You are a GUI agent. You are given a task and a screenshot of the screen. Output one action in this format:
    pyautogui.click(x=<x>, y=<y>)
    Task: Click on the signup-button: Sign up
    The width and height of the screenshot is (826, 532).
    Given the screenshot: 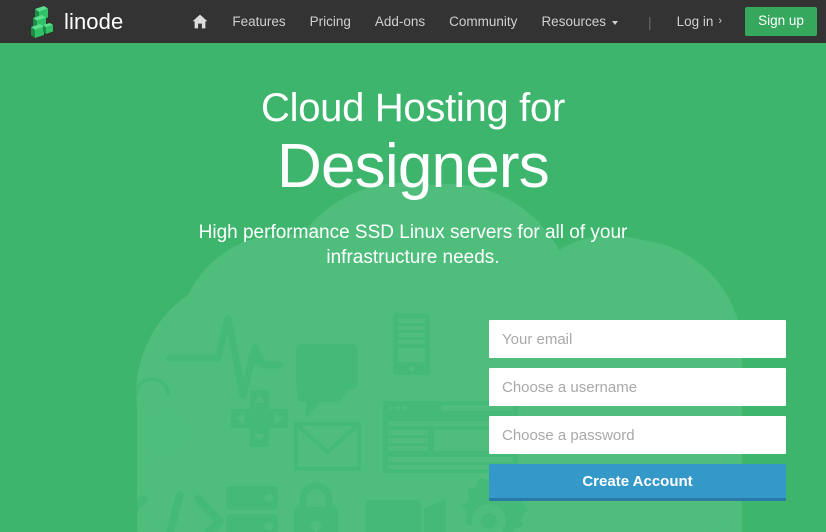 What is the action you would take?
    pyautogui.click(x=781, y=21)
    